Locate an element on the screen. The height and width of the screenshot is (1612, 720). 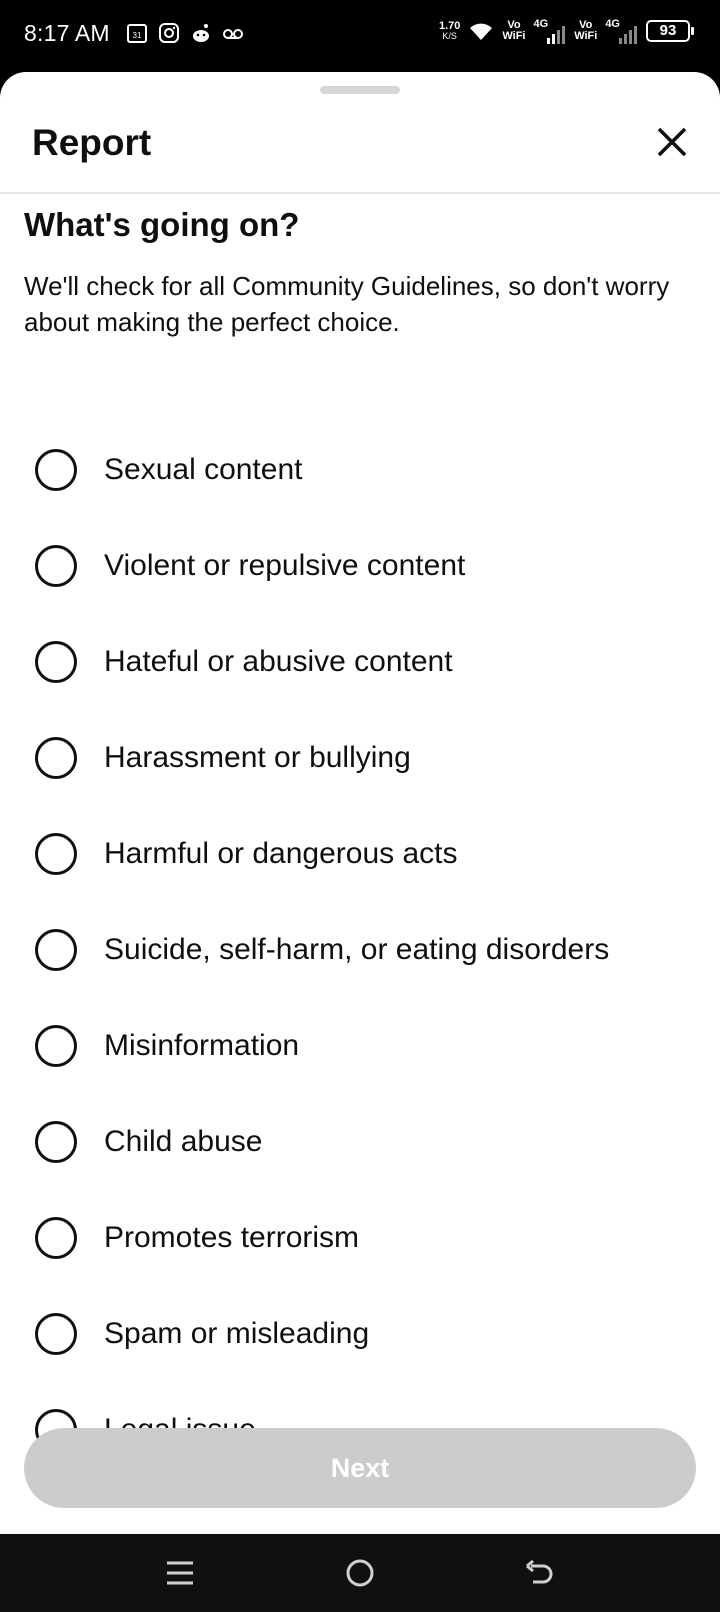
option-terrorism: Promotes terrorism is located at coordinates (360, 1238).